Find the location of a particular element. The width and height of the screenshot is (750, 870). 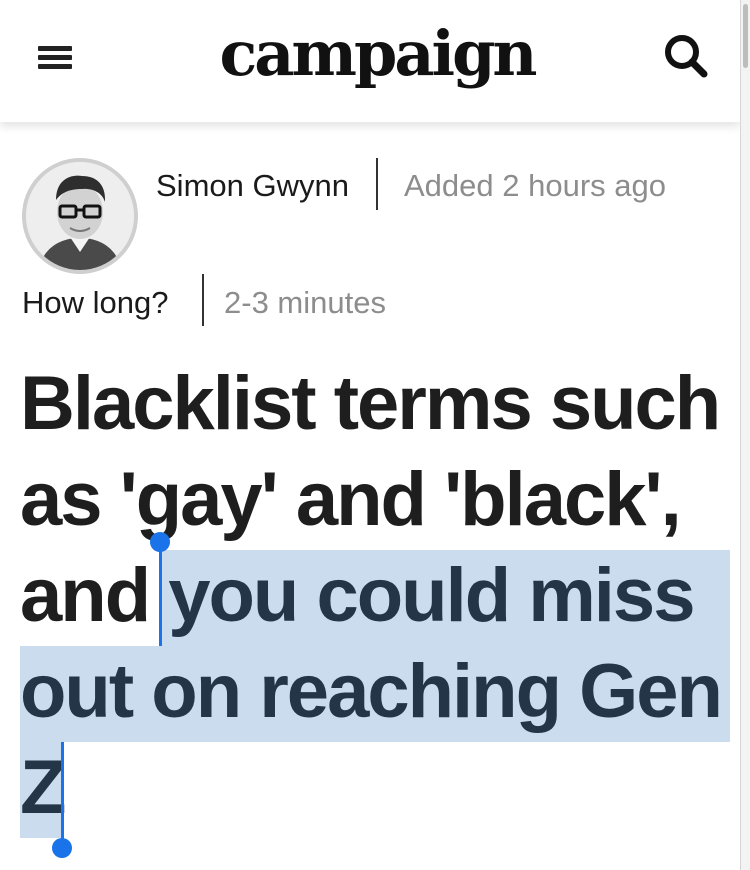

read-time-divider is located at coordinates (203, 300).